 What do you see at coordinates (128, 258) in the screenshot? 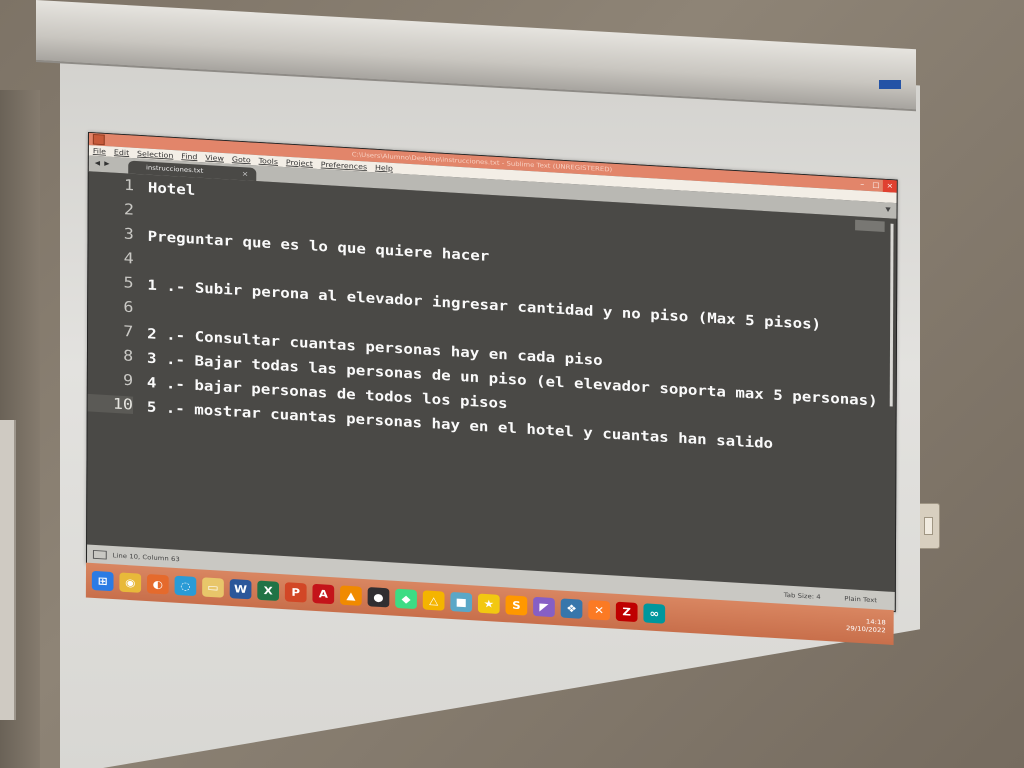
I see `line-number: 4` at bounding box center [128, 258].